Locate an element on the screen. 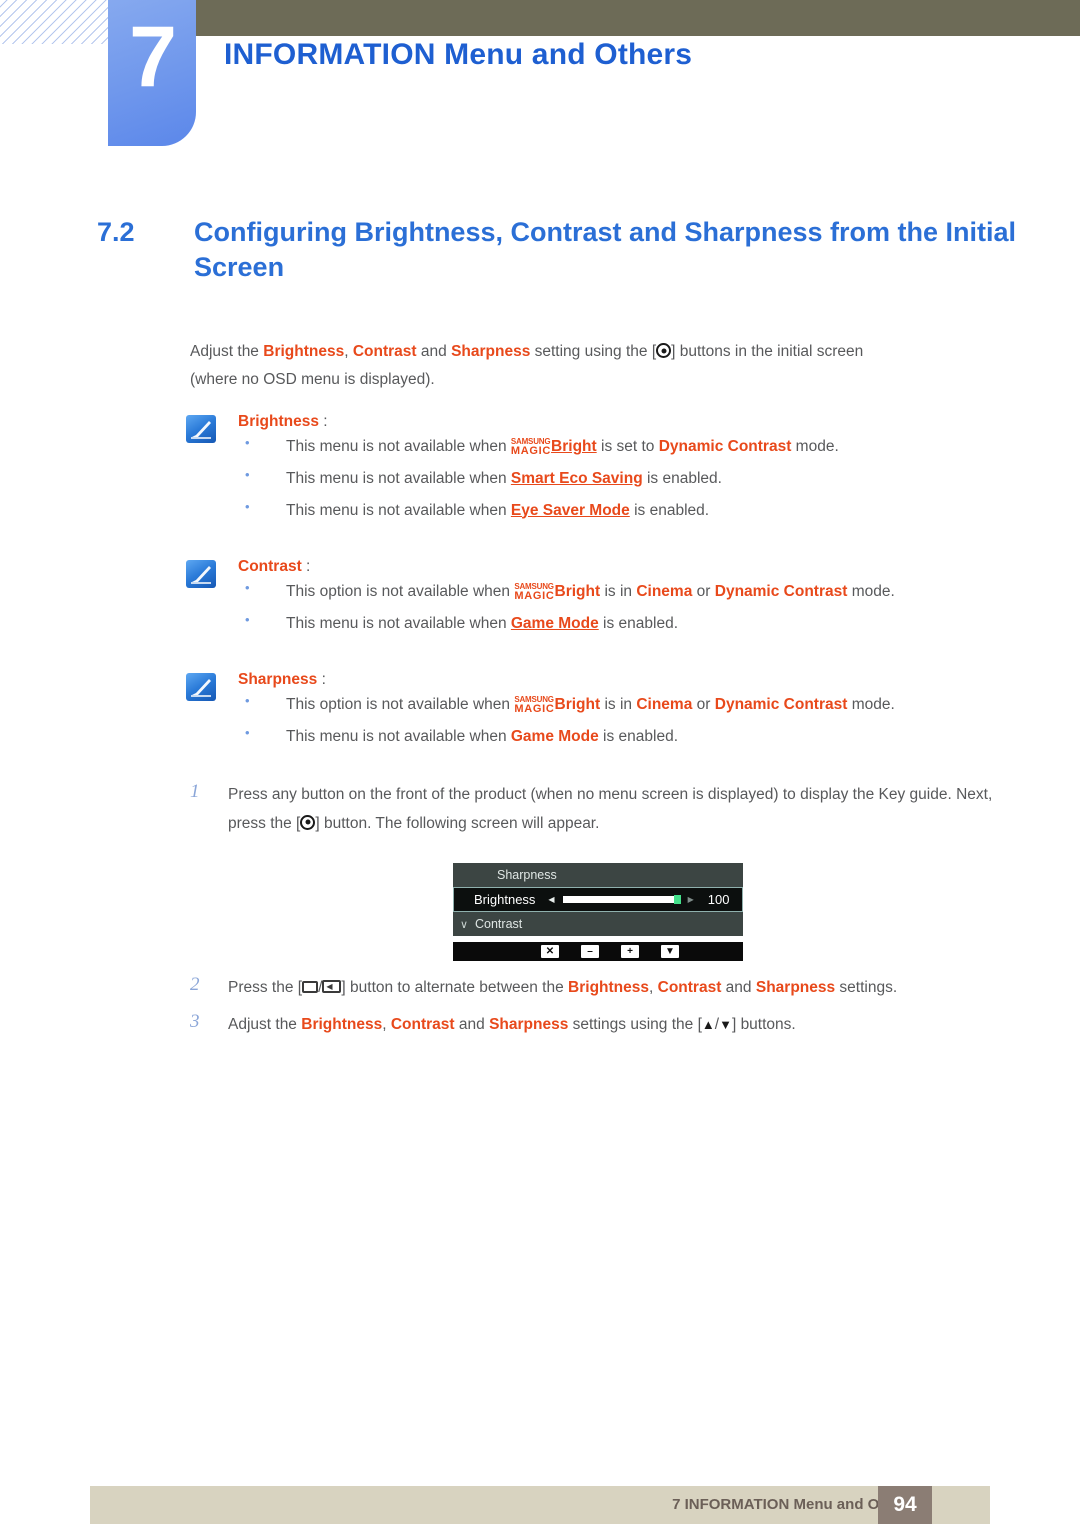 This screenshot has height=1527, width=1080. osd-arrow-left-icon: ◀ is located at coordinates (551, 899).